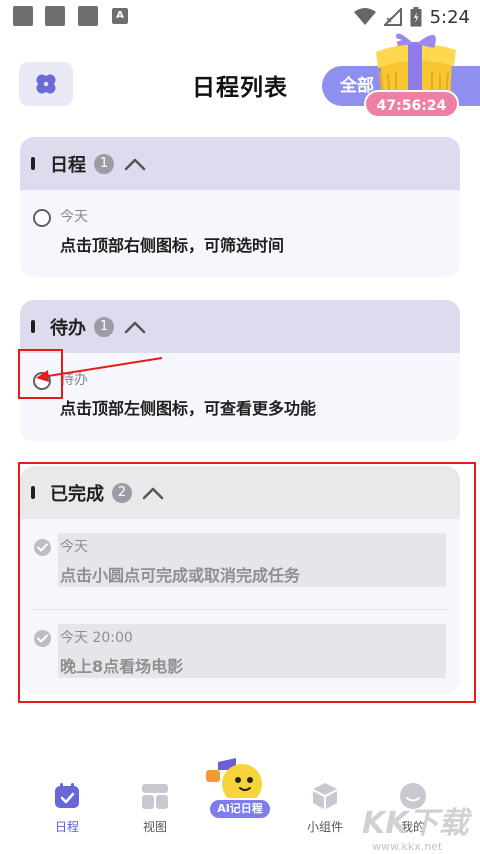  I want to click on tab-label: 视图, so click(154, 827).